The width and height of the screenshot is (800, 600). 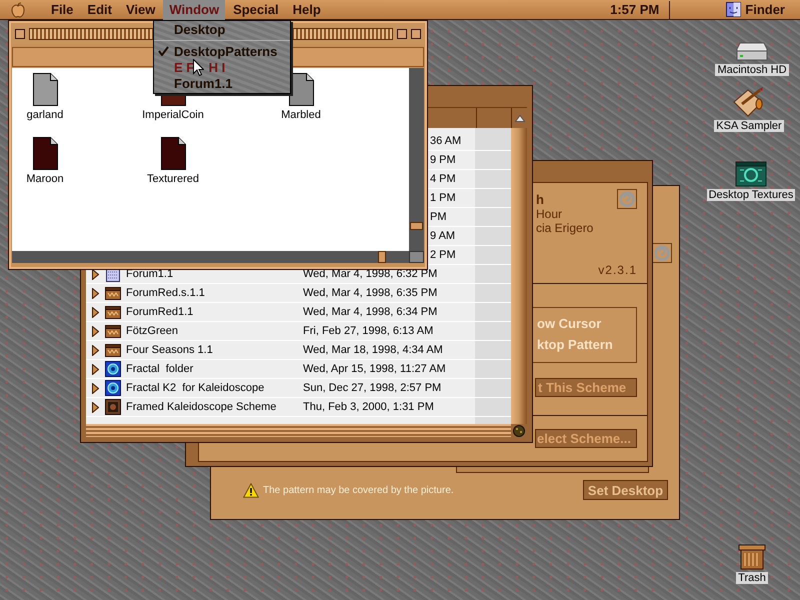 I want to click on option-label: ow Cursor, so click(x=569, y=323).